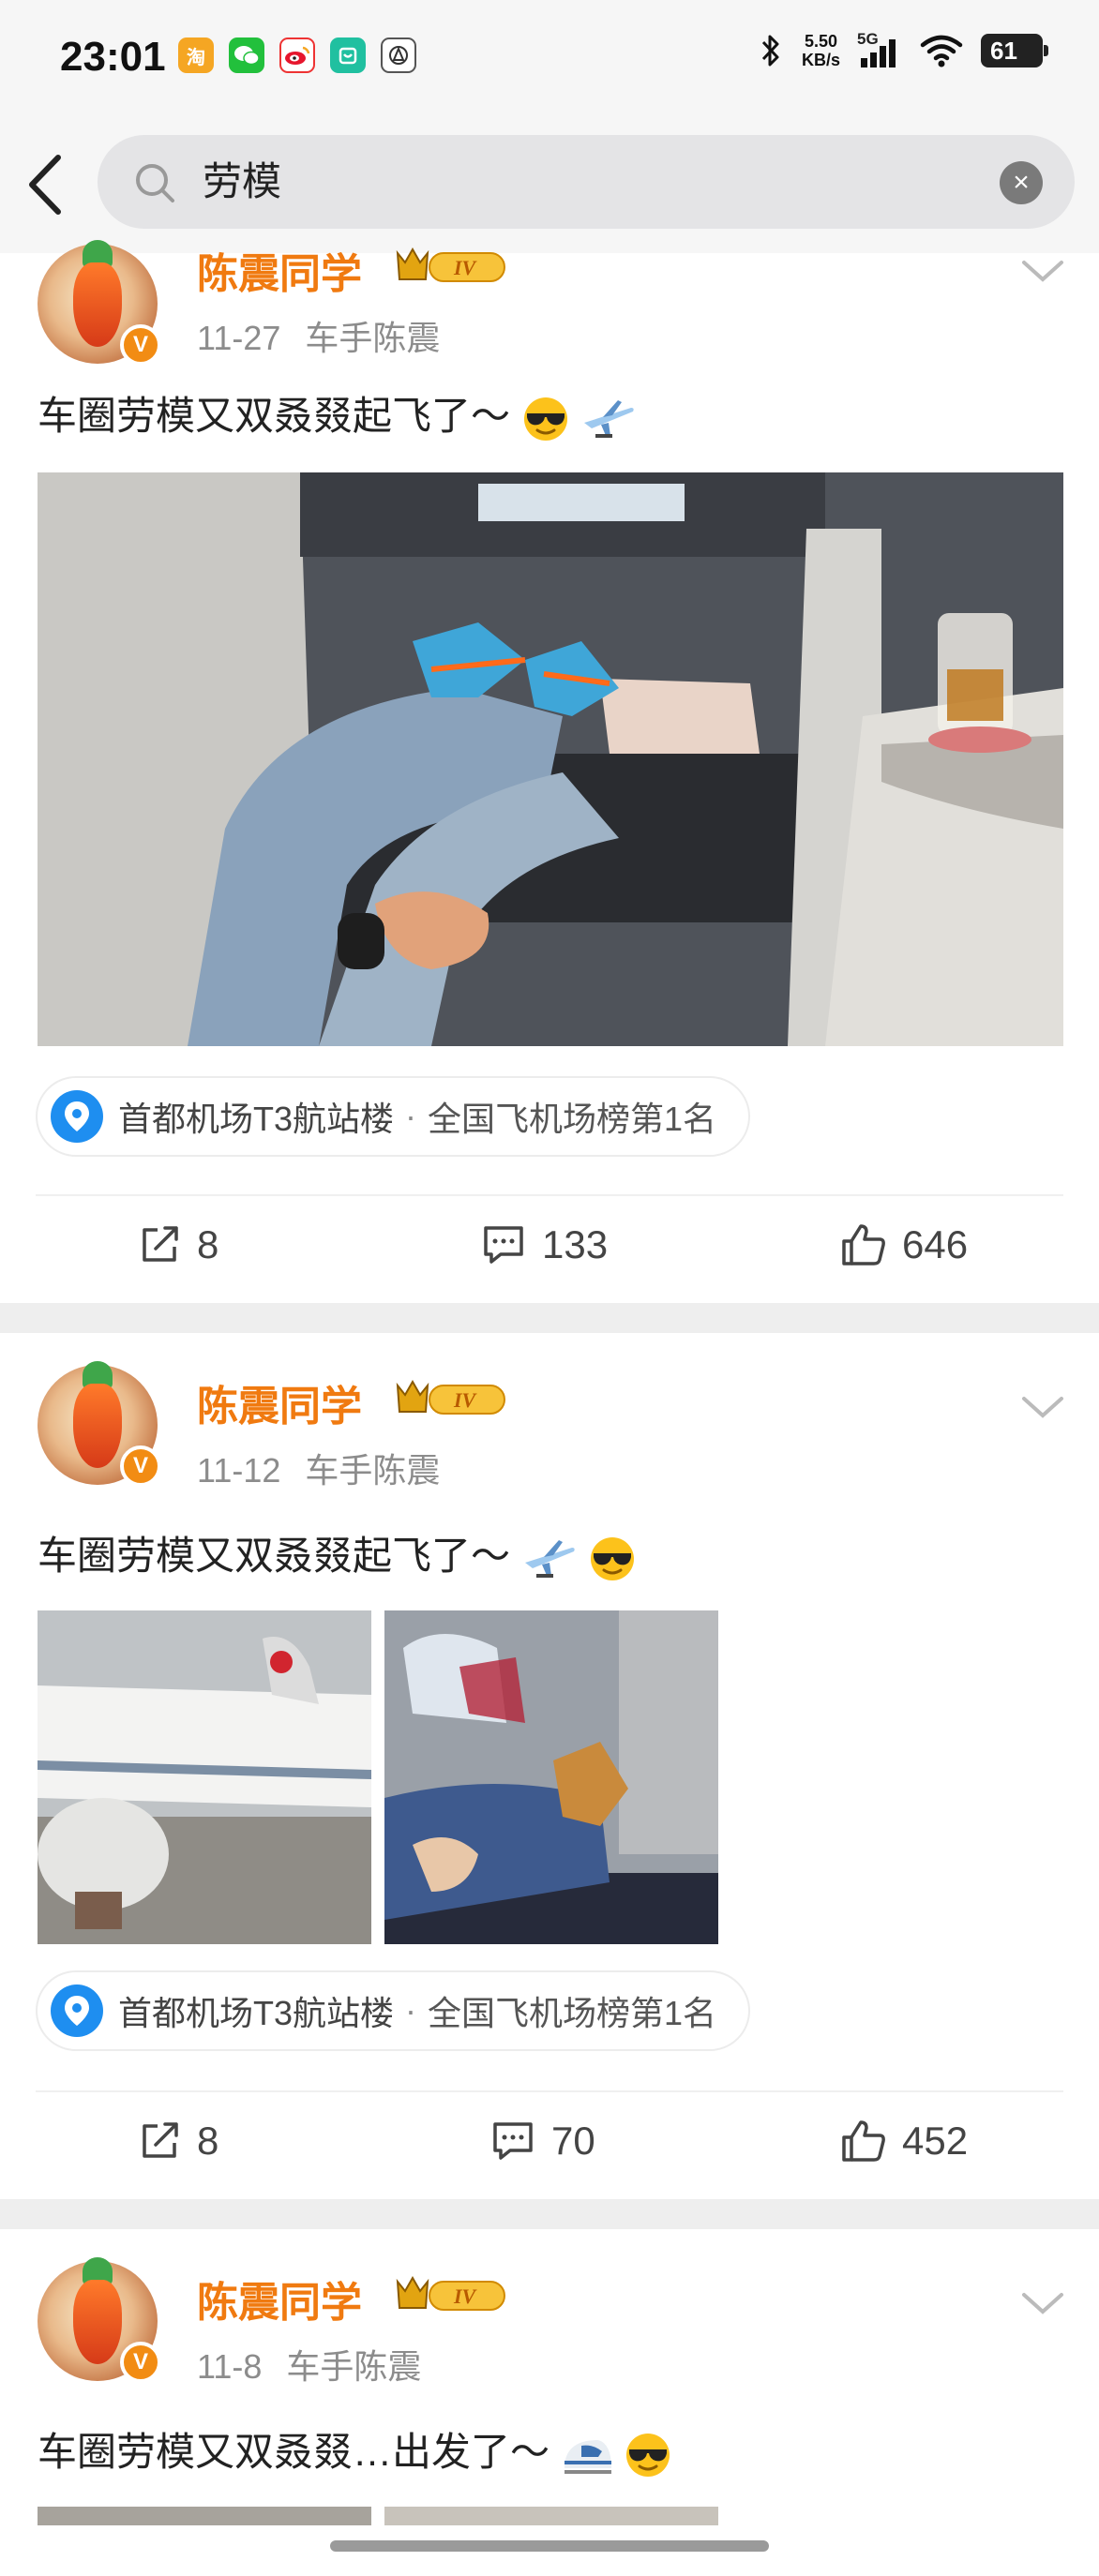 The width and height of the screenshot is (1099, 2576). Describe the element at coordinates (113, 57) in the screenshot. I see `status-time: 23:01` at that location.